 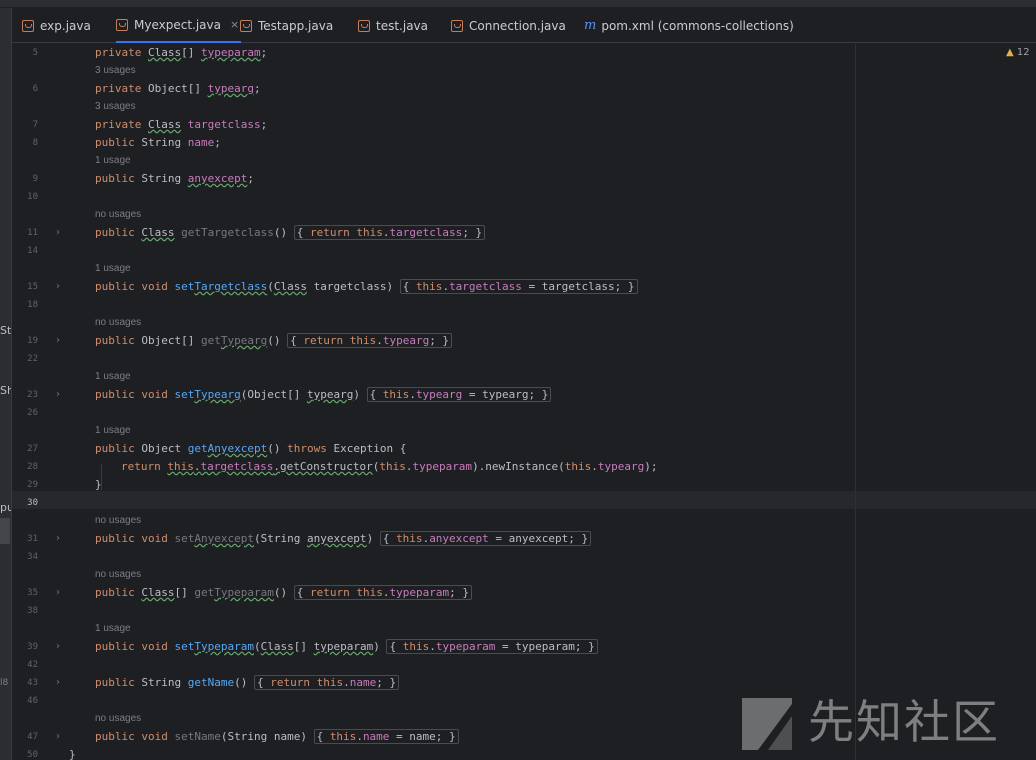 I want to click on line-number: 11, so click(x=32, y=233).